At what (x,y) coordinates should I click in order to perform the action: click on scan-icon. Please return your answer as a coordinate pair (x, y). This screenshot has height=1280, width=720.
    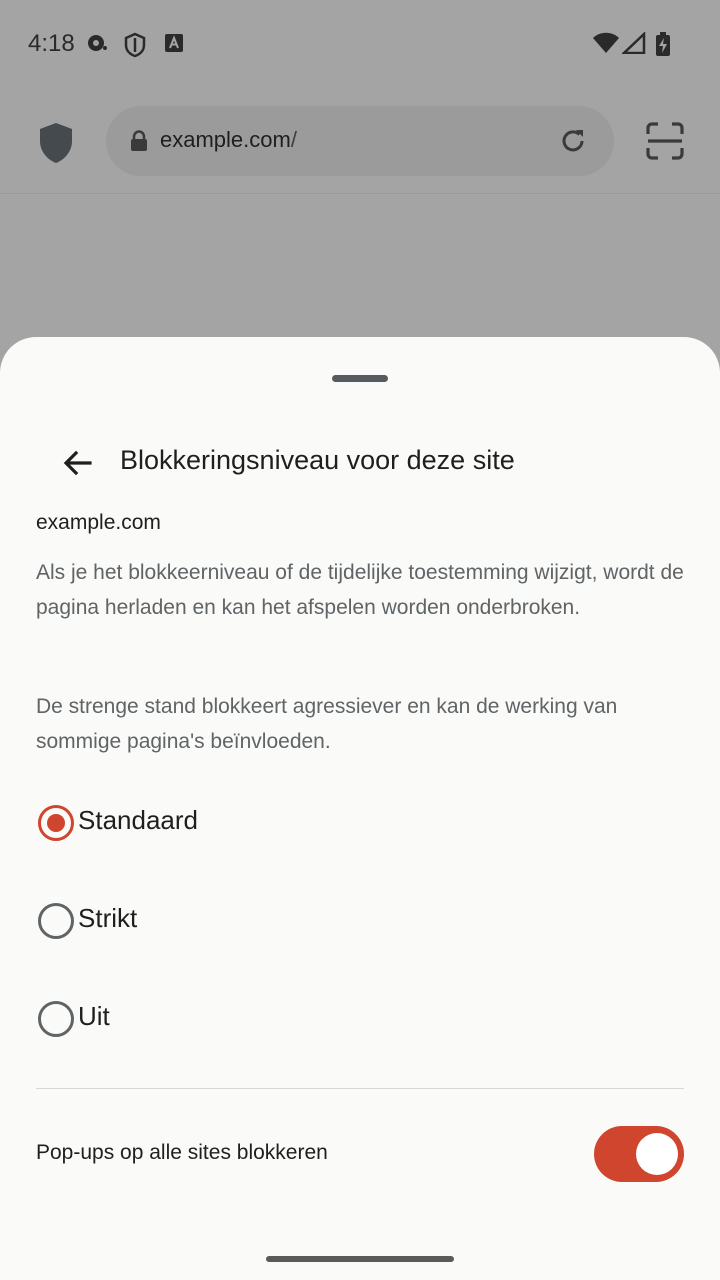
    Looking at the image, I should click on (665, 141).